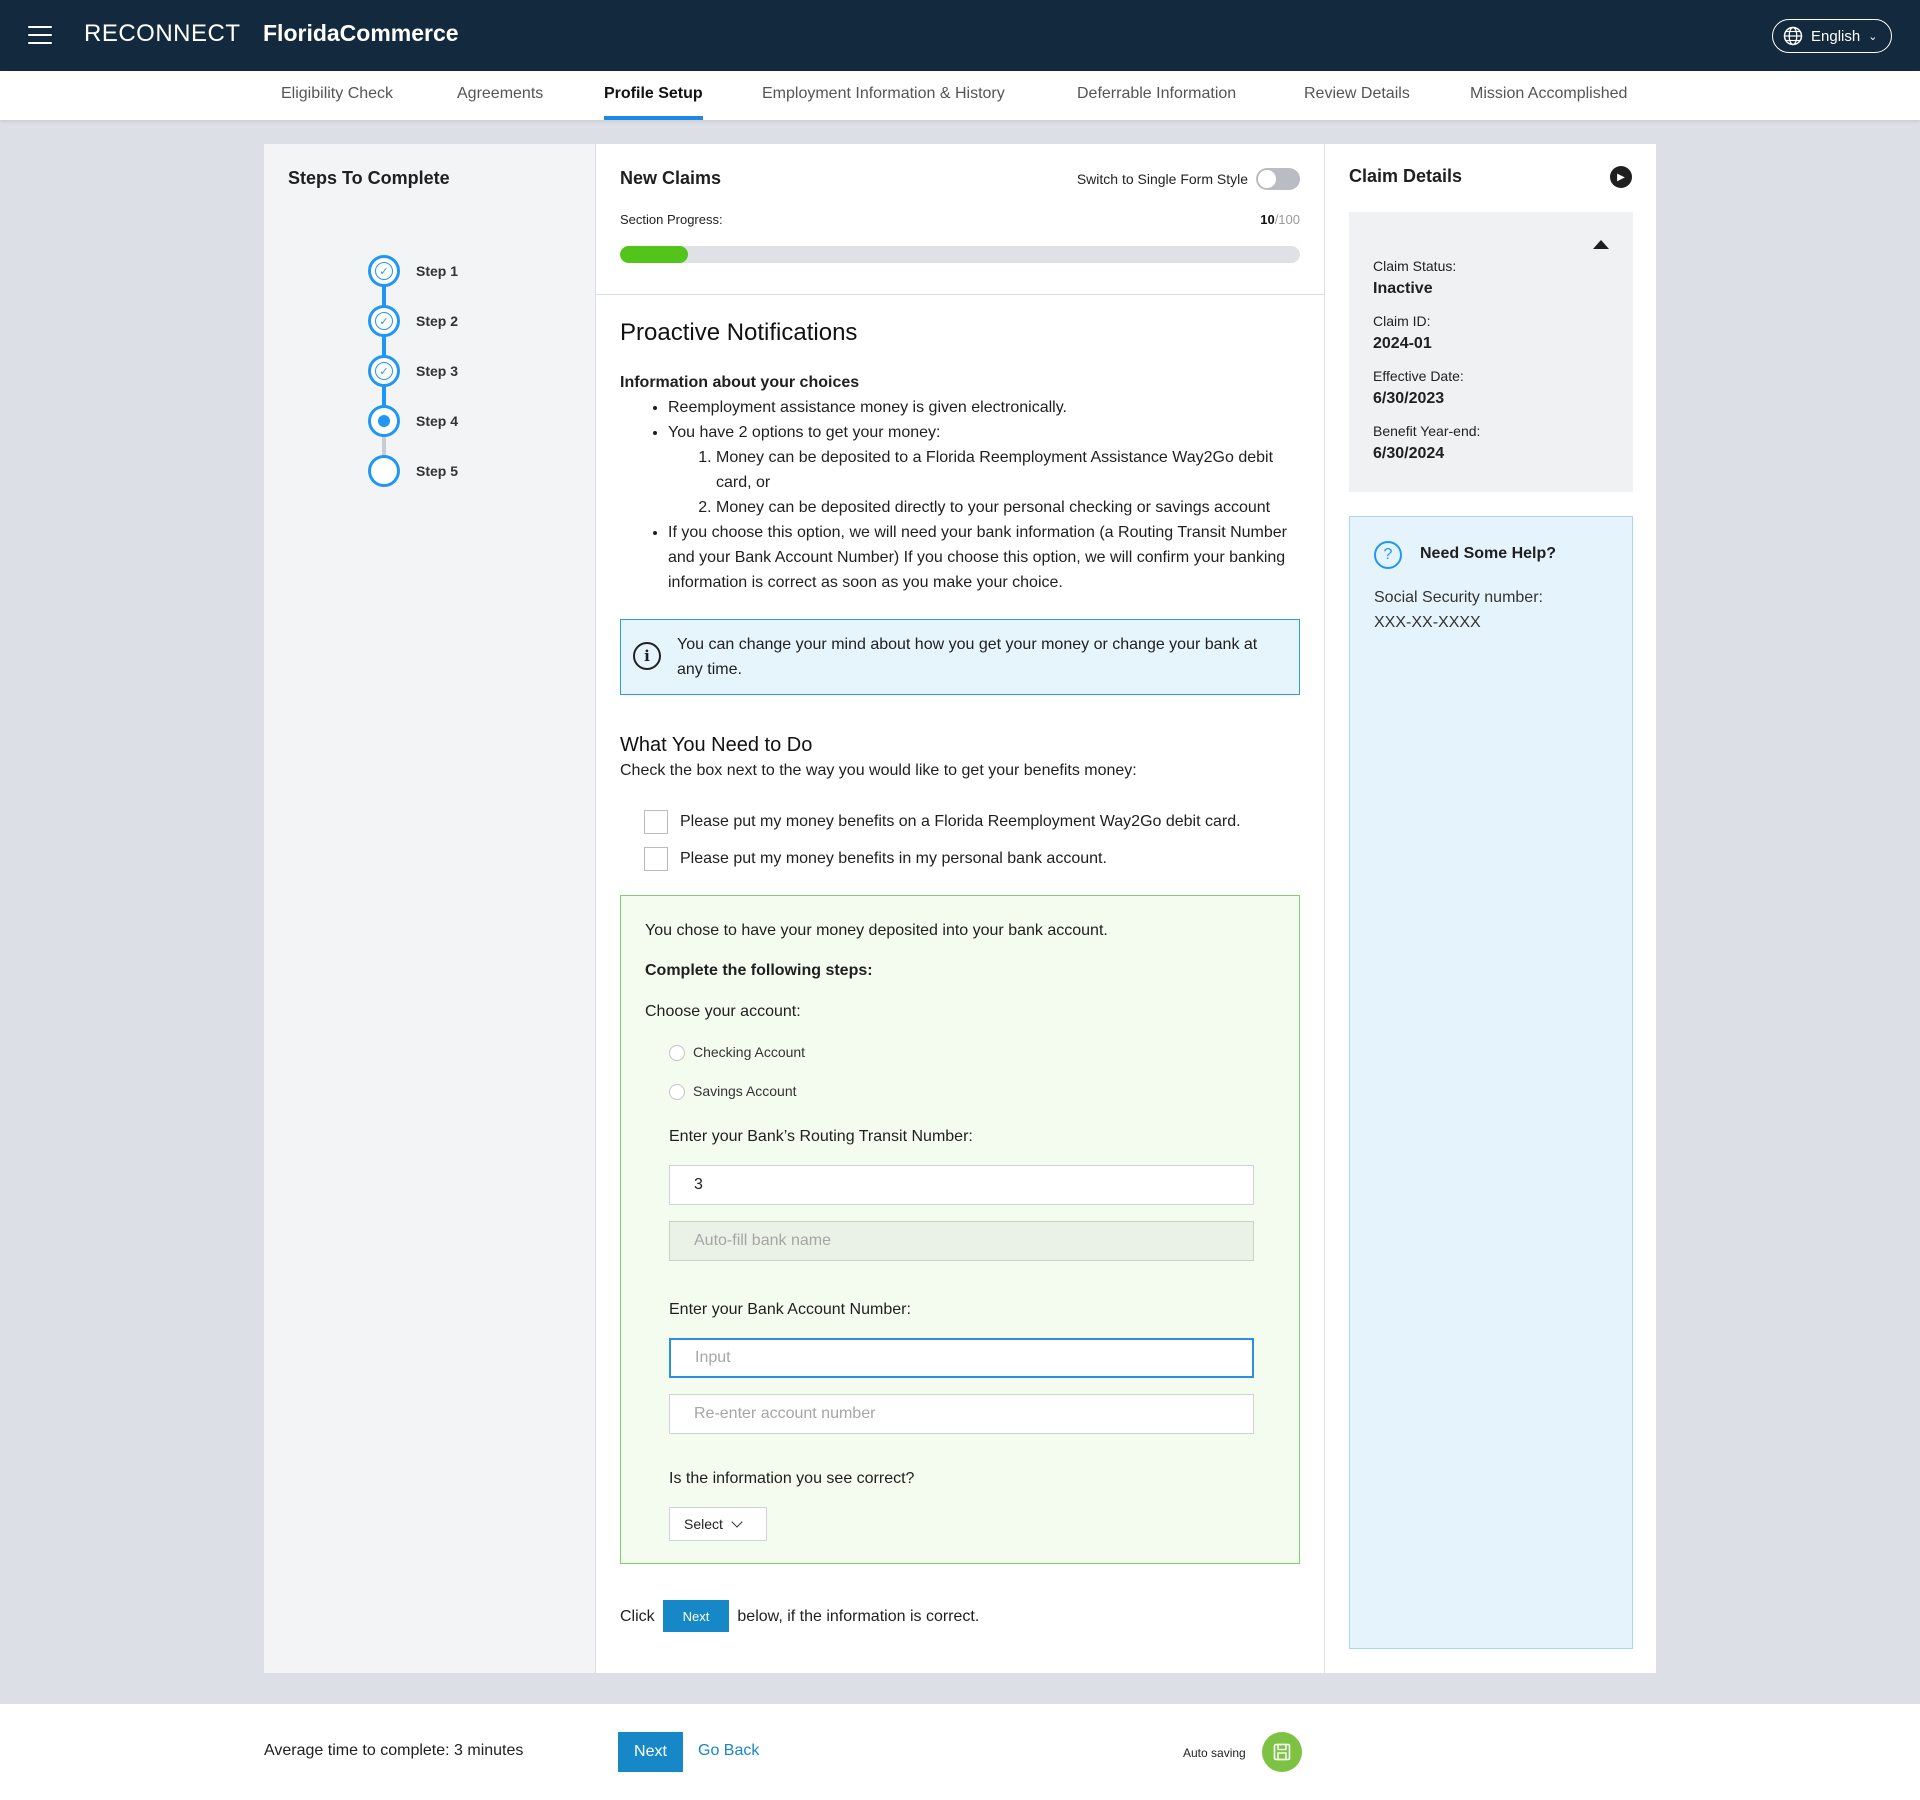 This screenshot has width=1920, height=1800. I want to click on average-time-text: Average time to complete: 3 minutes, so click(394, 1750).